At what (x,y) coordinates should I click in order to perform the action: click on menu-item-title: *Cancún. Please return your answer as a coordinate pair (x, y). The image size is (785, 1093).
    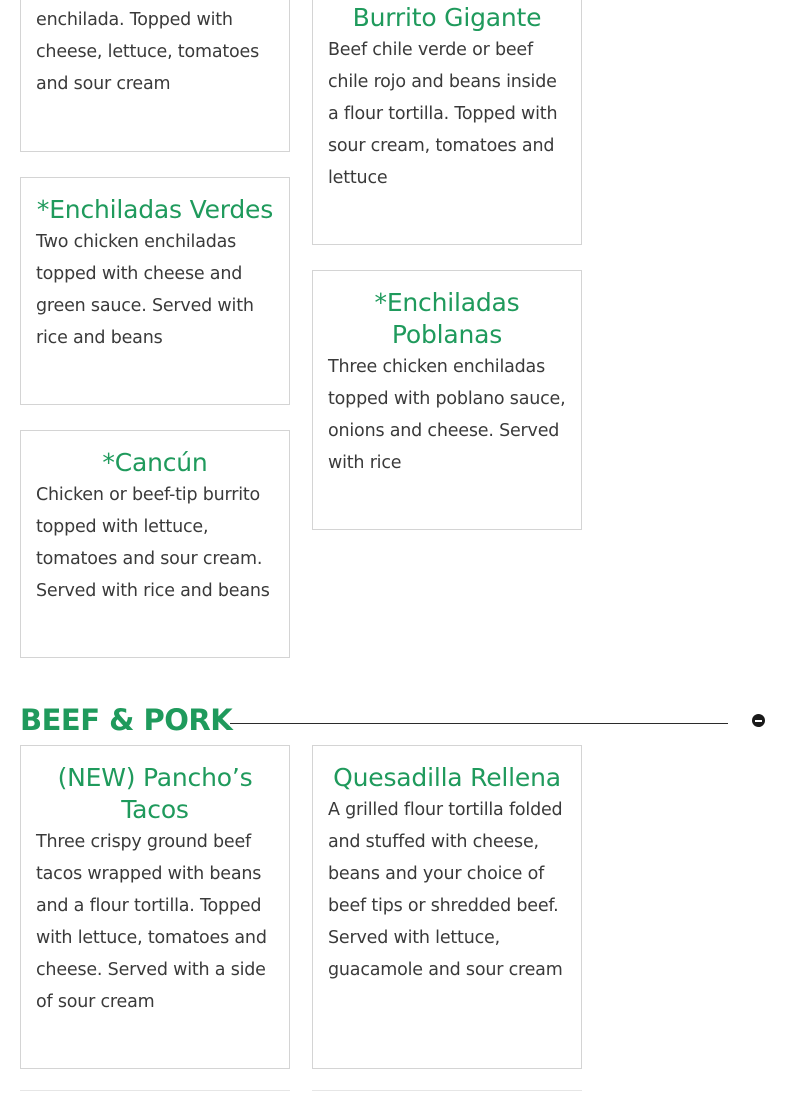
    Looking at the image, I should click on (155, 462).